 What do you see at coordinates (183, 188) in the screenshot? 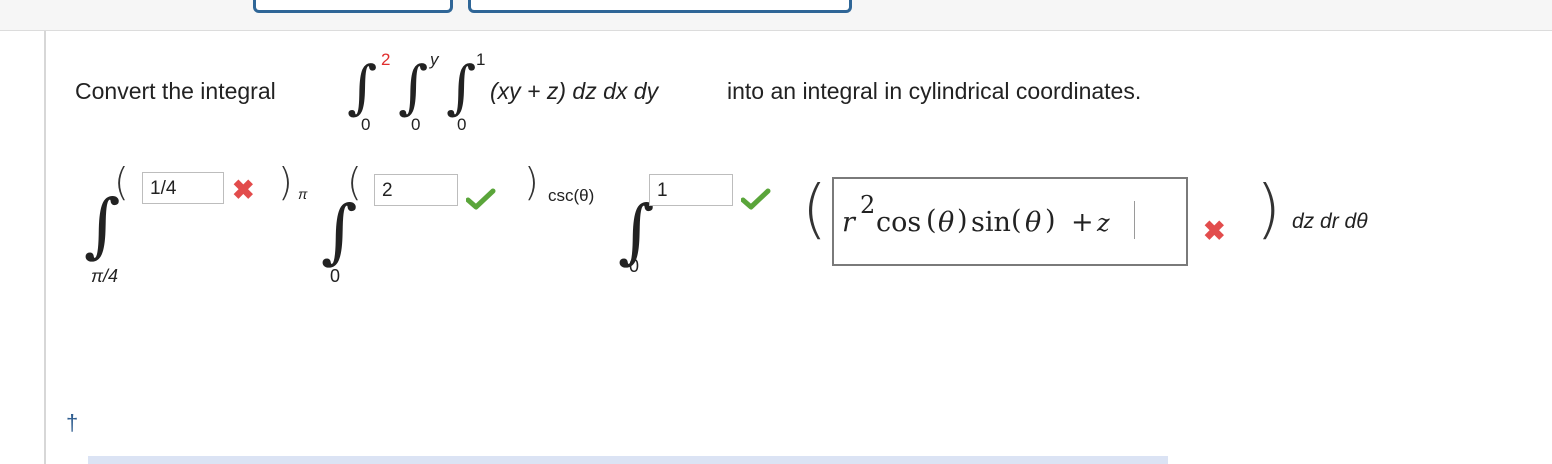
I see `outer-upper-limit-input: 1/4` at bounding box center [183, 188].